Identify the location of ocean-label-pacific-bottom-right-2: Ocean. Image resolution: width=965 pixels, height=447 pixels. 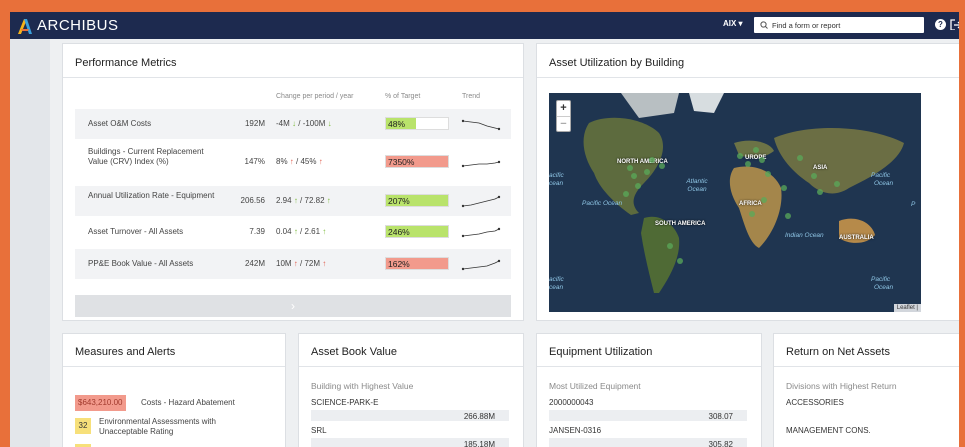
(884, 287).